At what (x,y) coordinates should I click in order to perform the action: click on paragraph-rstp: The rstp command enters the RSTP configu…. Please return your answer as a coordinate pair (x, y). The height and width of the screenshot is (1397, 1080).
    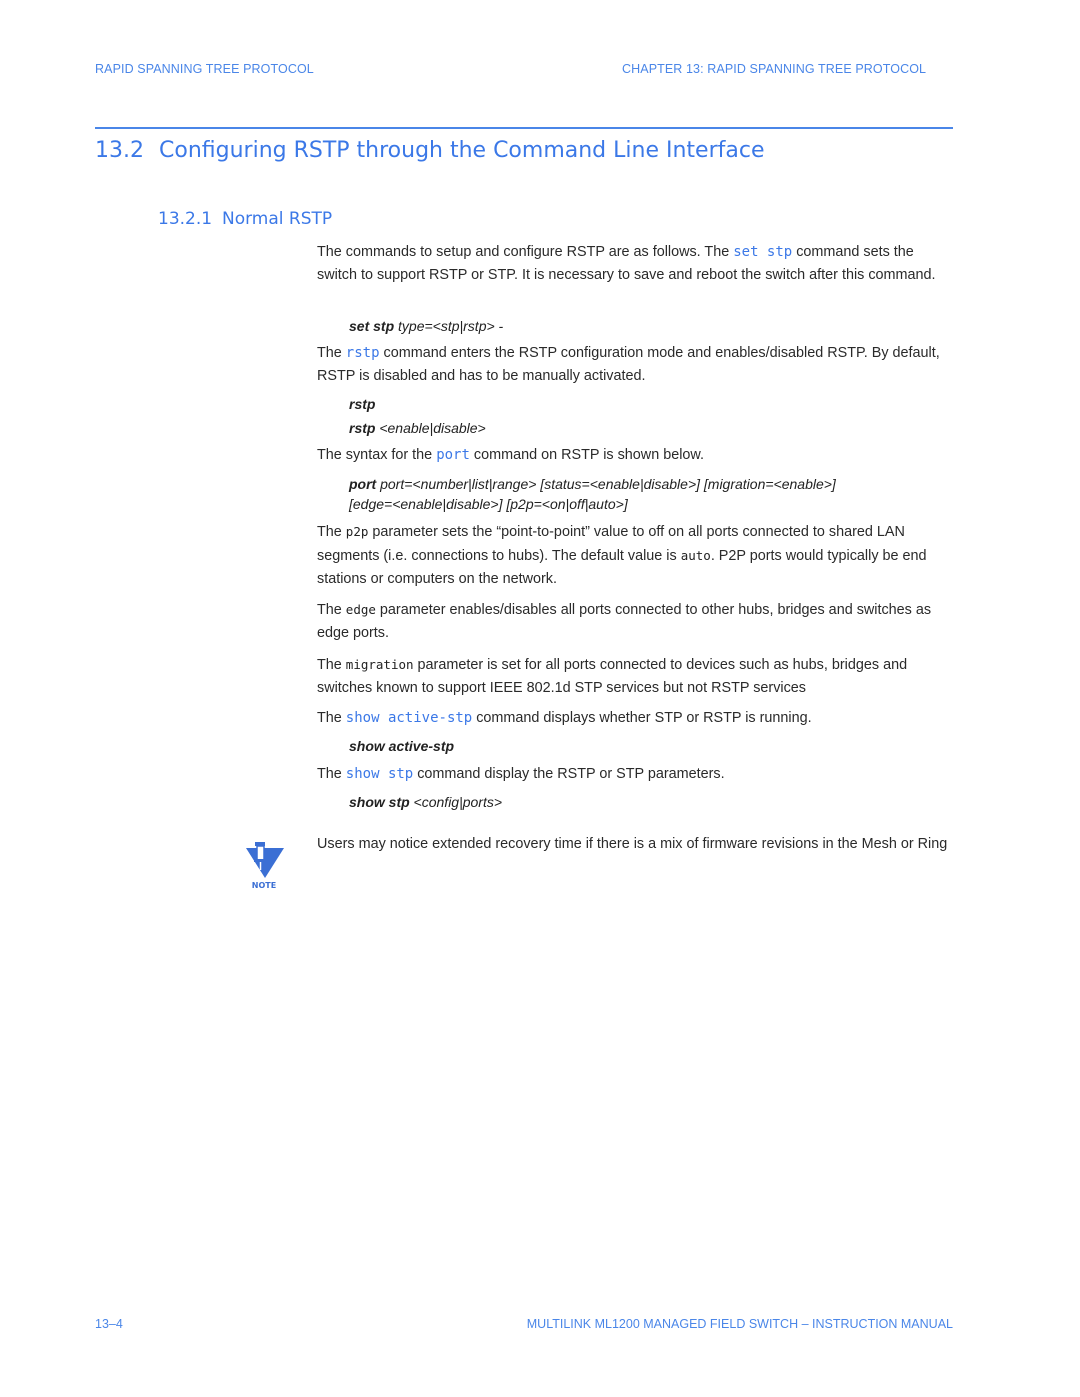
    Looking at the image, I should click on (637, 365).